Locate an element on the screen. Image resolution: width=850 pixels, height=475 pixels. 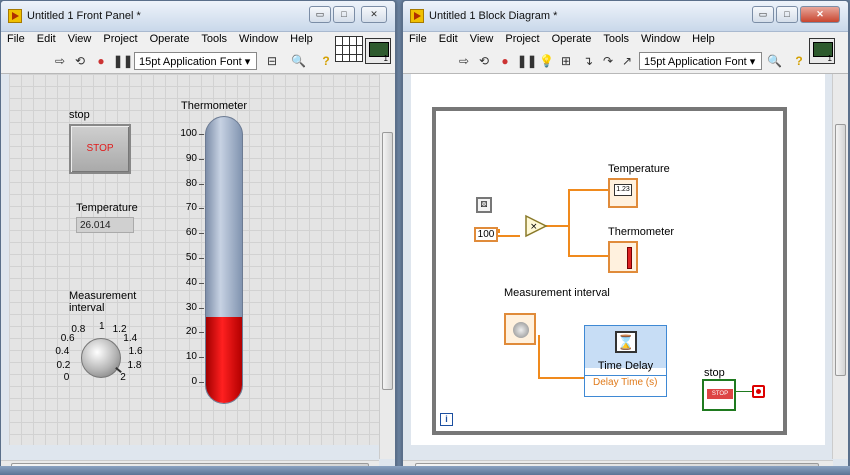
retain-wire-values-icon: ⊞ is located at coordinates (566, 61).